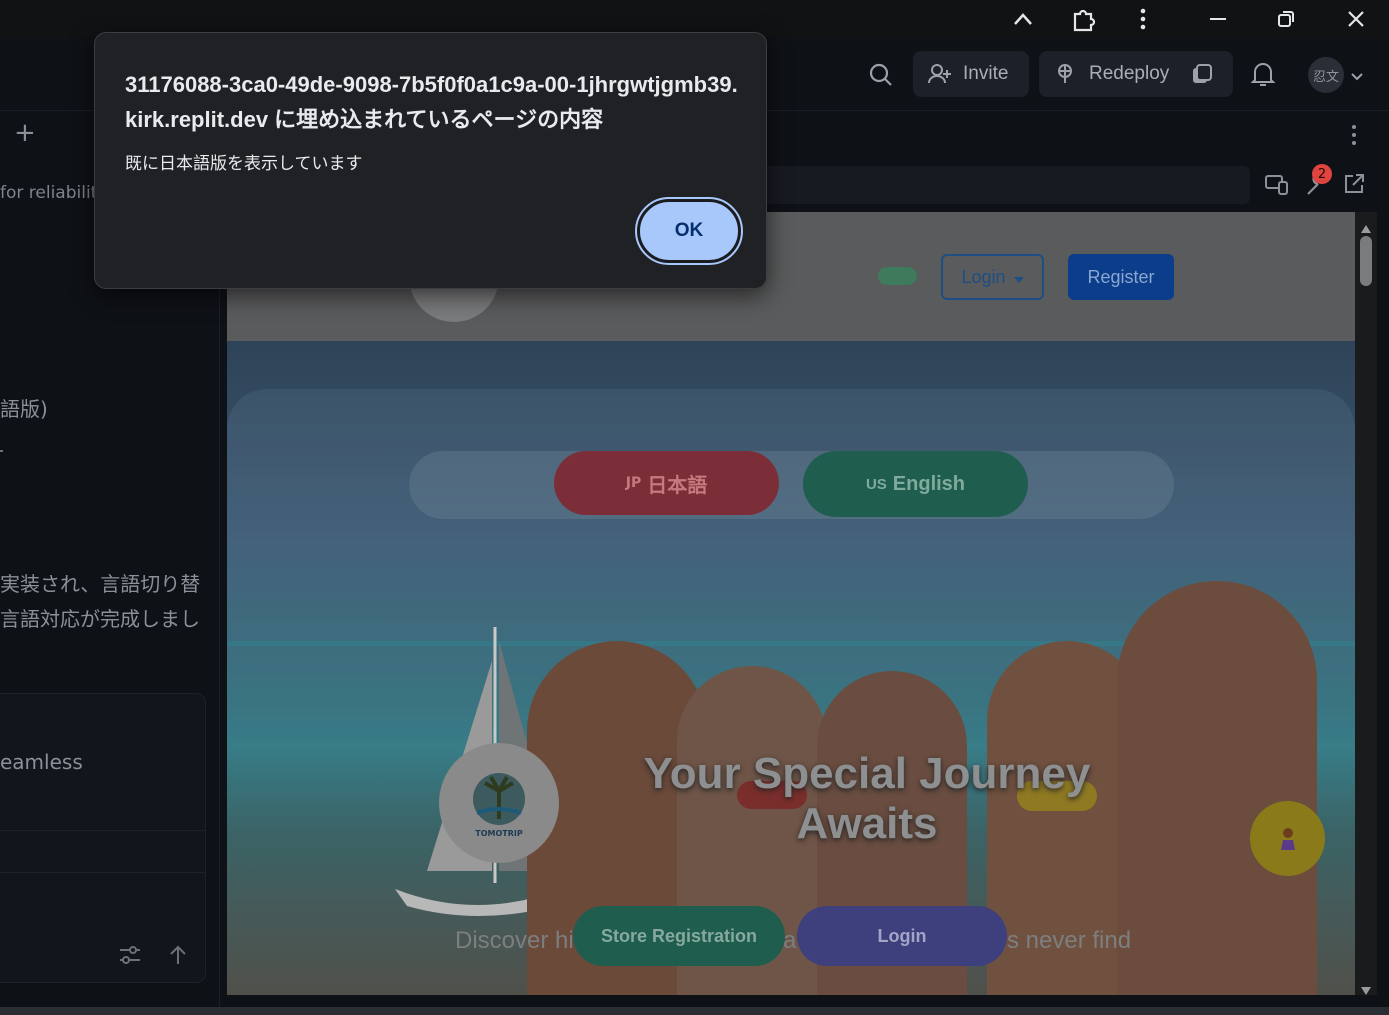 This screenshot has width=1389, height=1015. What do you see at coordinates (929, 483) in the screenshot?
I see `lang-en-label: English` at bounding box center [929, 483].